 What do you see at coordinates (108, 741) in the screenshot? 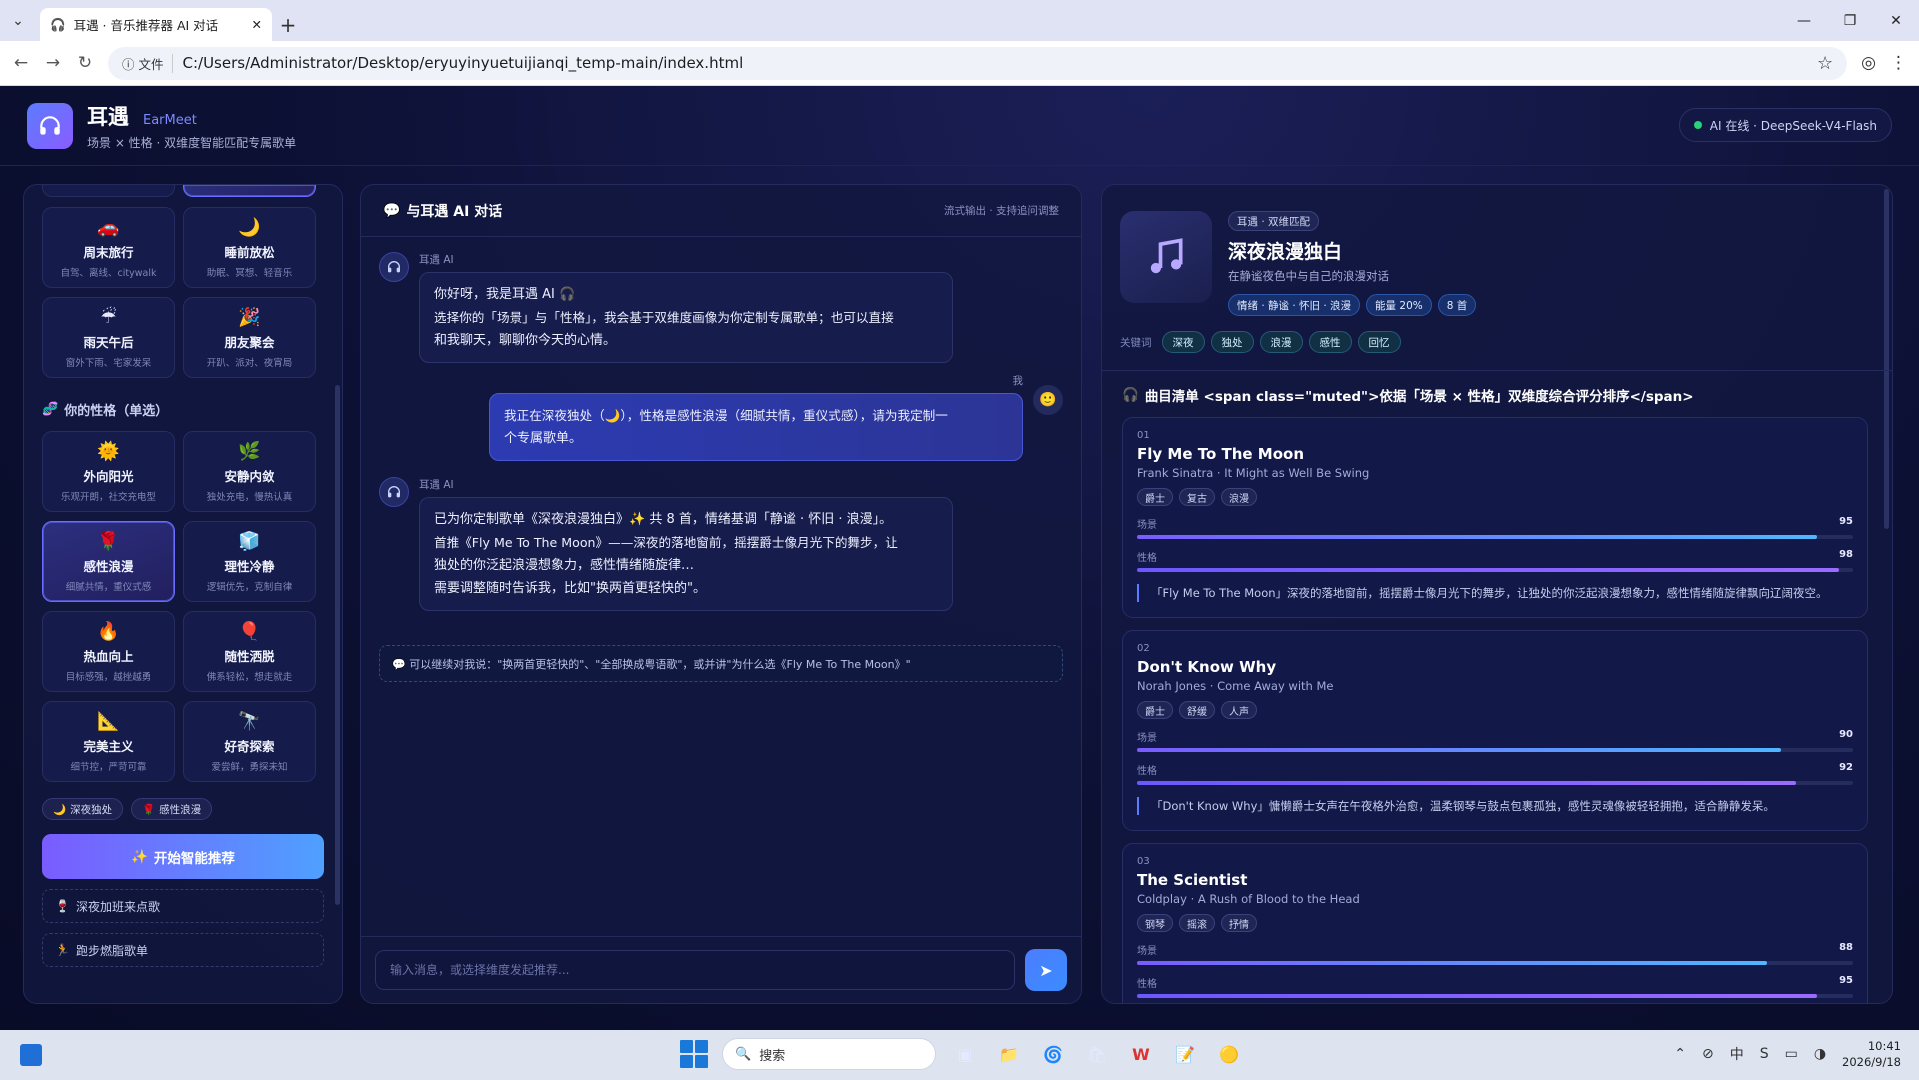
I see `persona-card-perfectionist: 📐 完美主义 细节控，严苛可靠` at bounding box center [108, 741].